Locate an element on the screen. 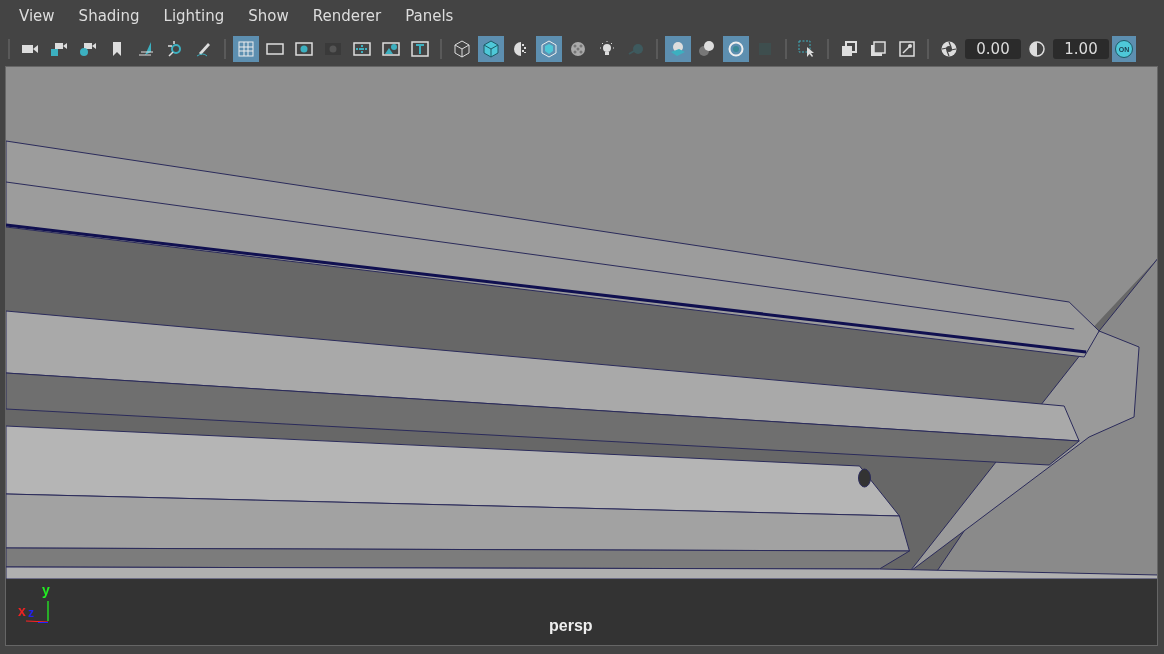 The width and height of the screenshot is (1164, 654). menu-item: View is located at coordinates (37, 16).